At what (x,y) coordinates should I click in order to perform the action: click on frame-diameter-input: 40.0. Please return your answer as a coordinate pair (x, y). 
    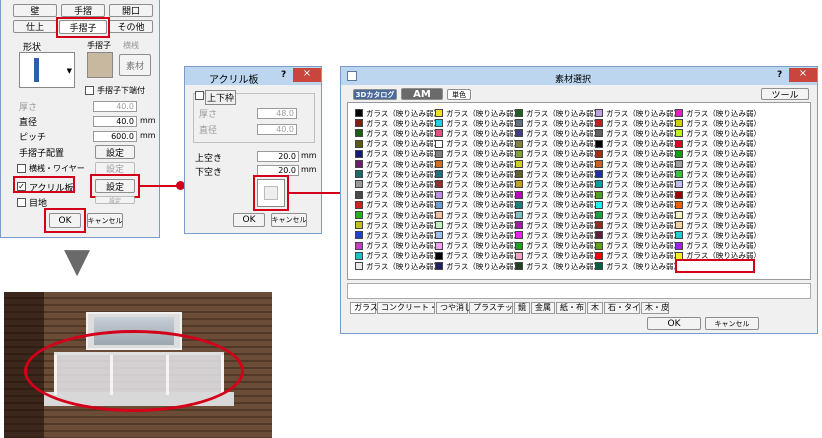
    Looking at the image, I should click on (277, 129).